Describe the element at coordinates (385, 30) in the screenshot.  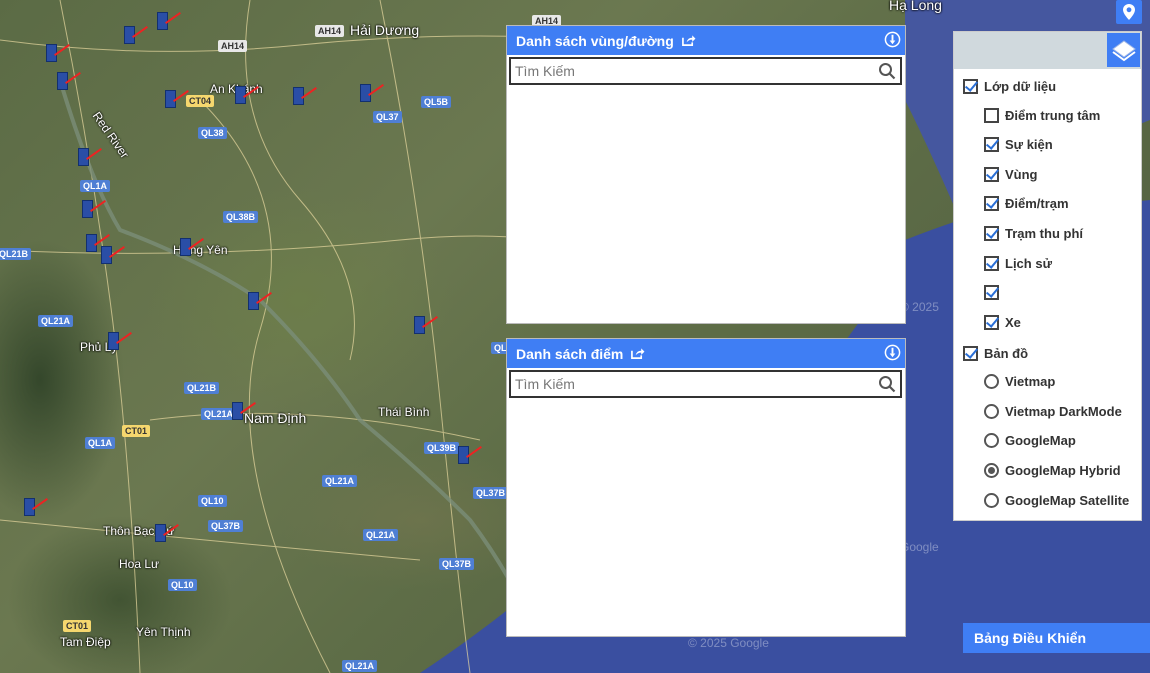
I see `map-place-label: Hải Dương` at that location.